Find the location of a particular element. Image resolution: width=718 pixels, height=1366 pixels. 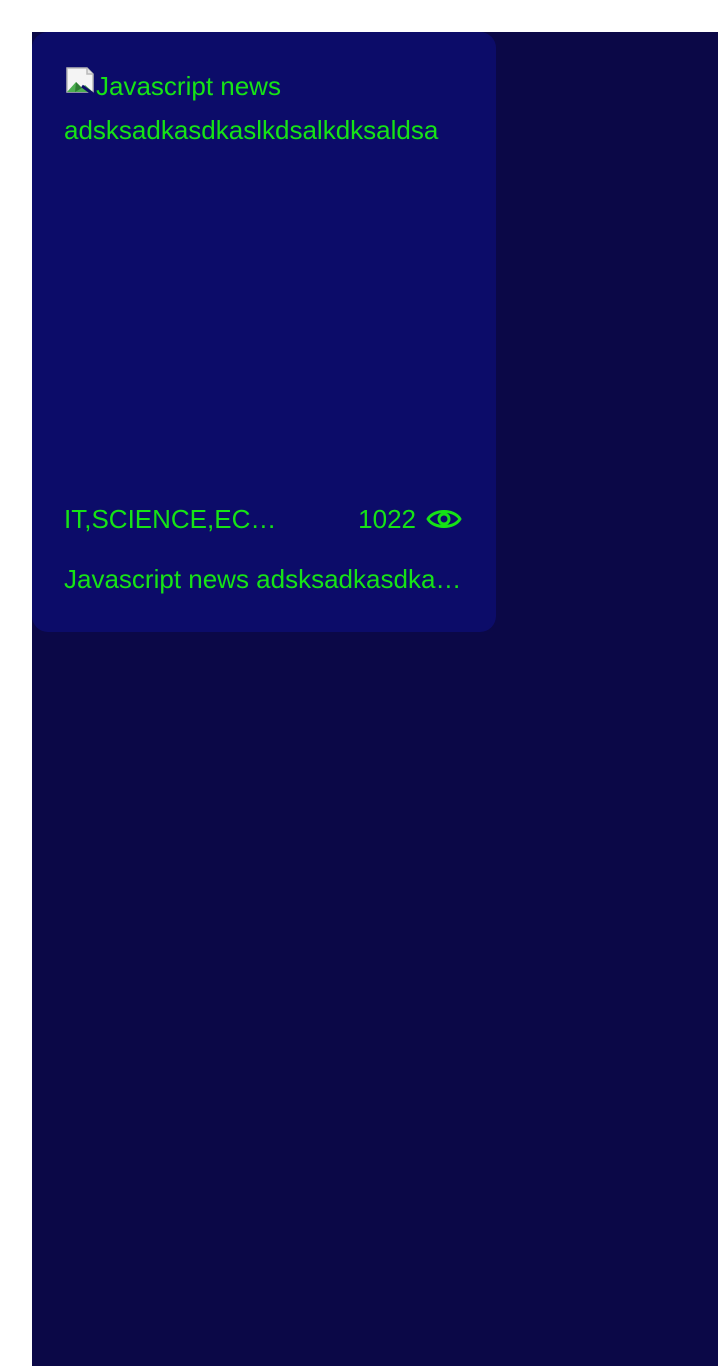

view-count: 1022 is located at coordinates (410, 519).